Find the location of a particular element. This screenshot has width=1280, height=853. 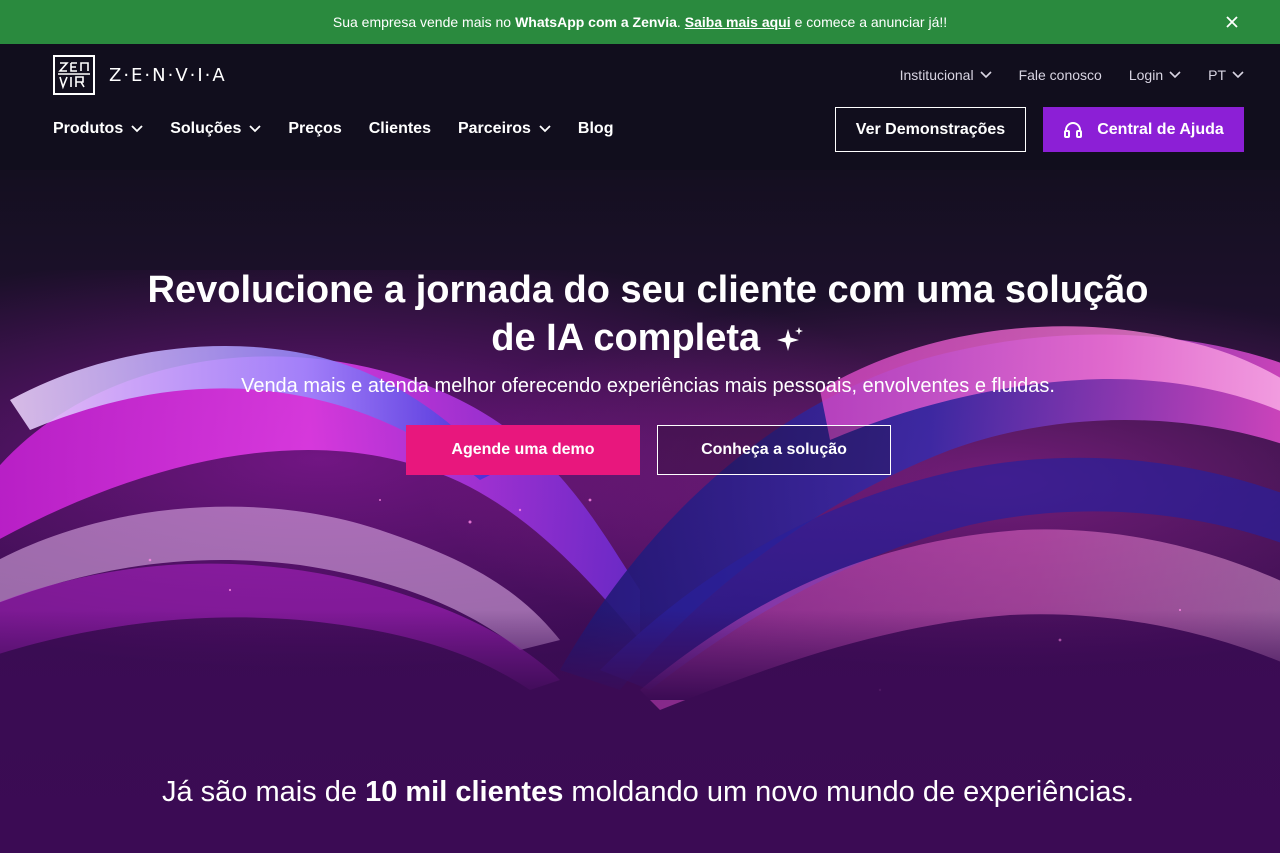

announcement-bold: WhatsApp com a Zenvia. is located at coordinates (598, 22).